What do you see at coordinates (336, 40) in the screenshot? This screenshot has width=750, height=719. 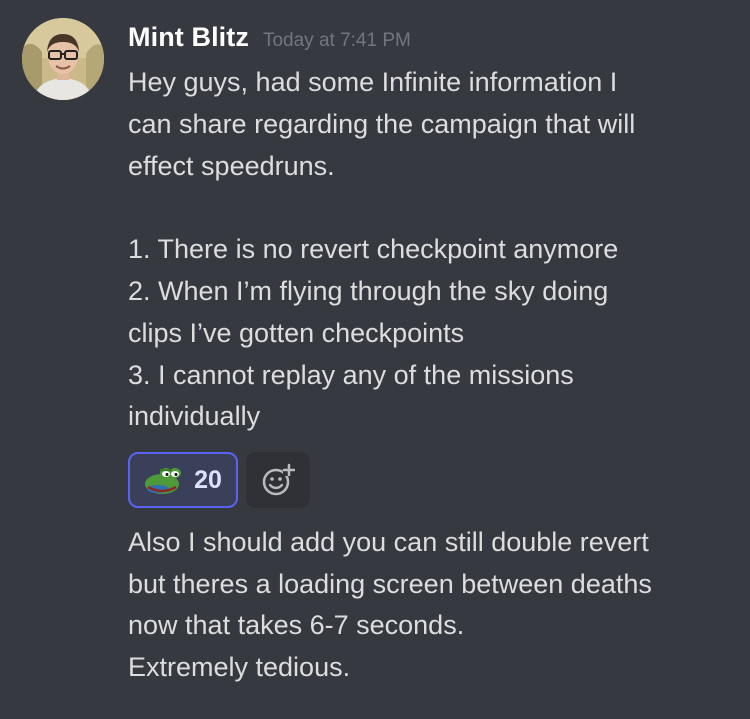 I see `timestamp: Today at 7:41 PM` at bounding box center [336, 40].